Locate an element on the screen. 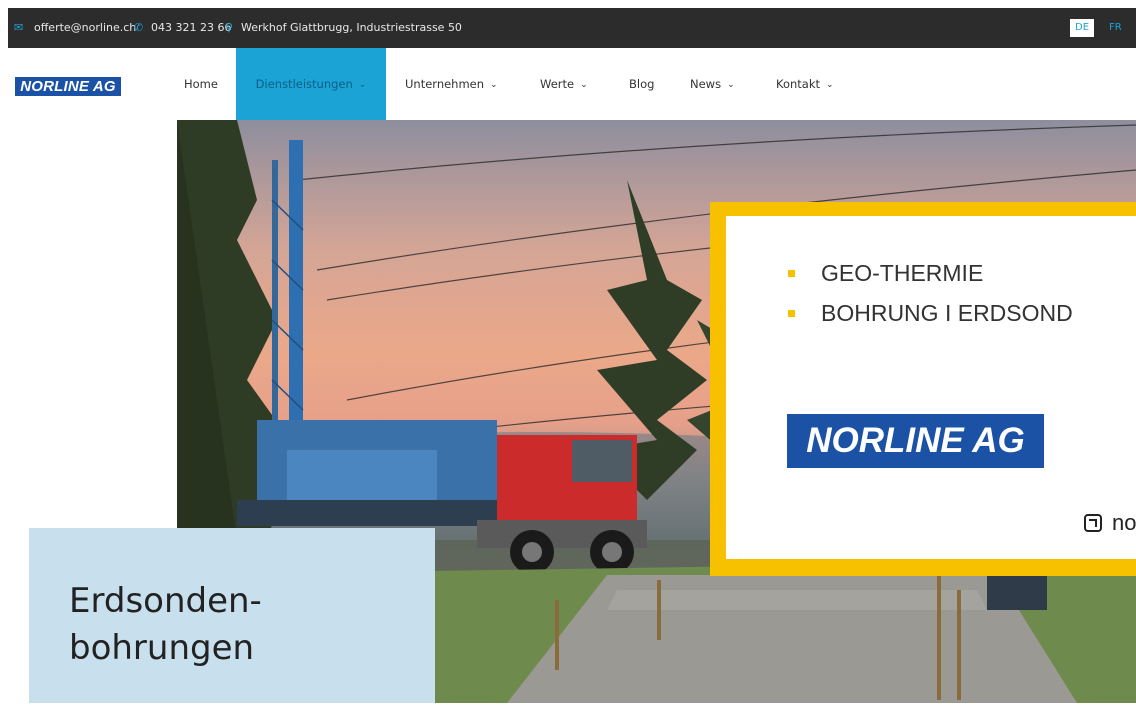 The height and width of the screenshot is (709, 1136). nav-item-label: News is located at coordinates (706, 84).